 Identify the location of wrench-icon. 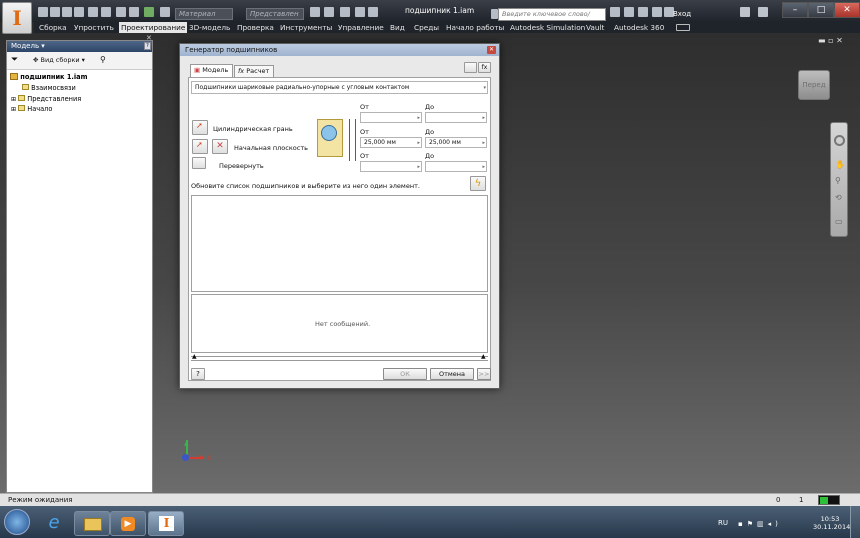
(629, 12).